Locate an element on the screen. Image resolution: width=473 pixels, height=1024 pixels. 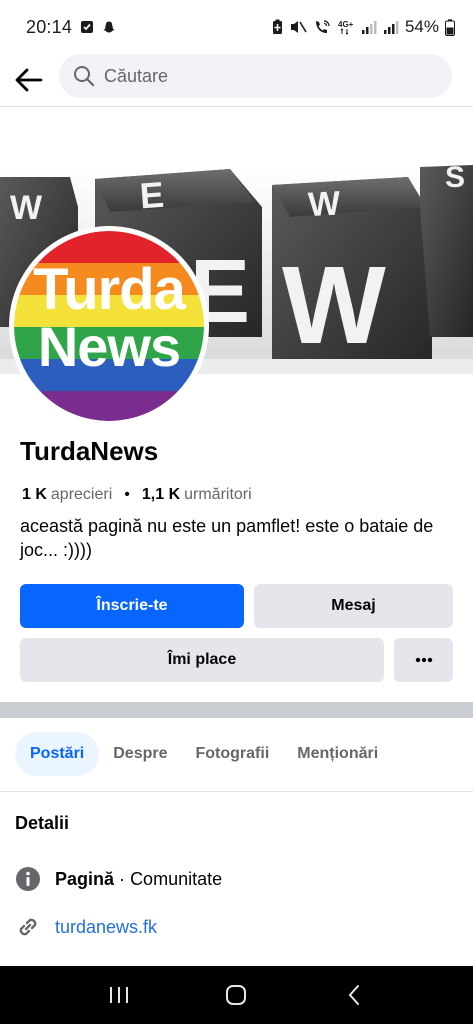
chevron-left-icon is located at coordinates (354, 995).